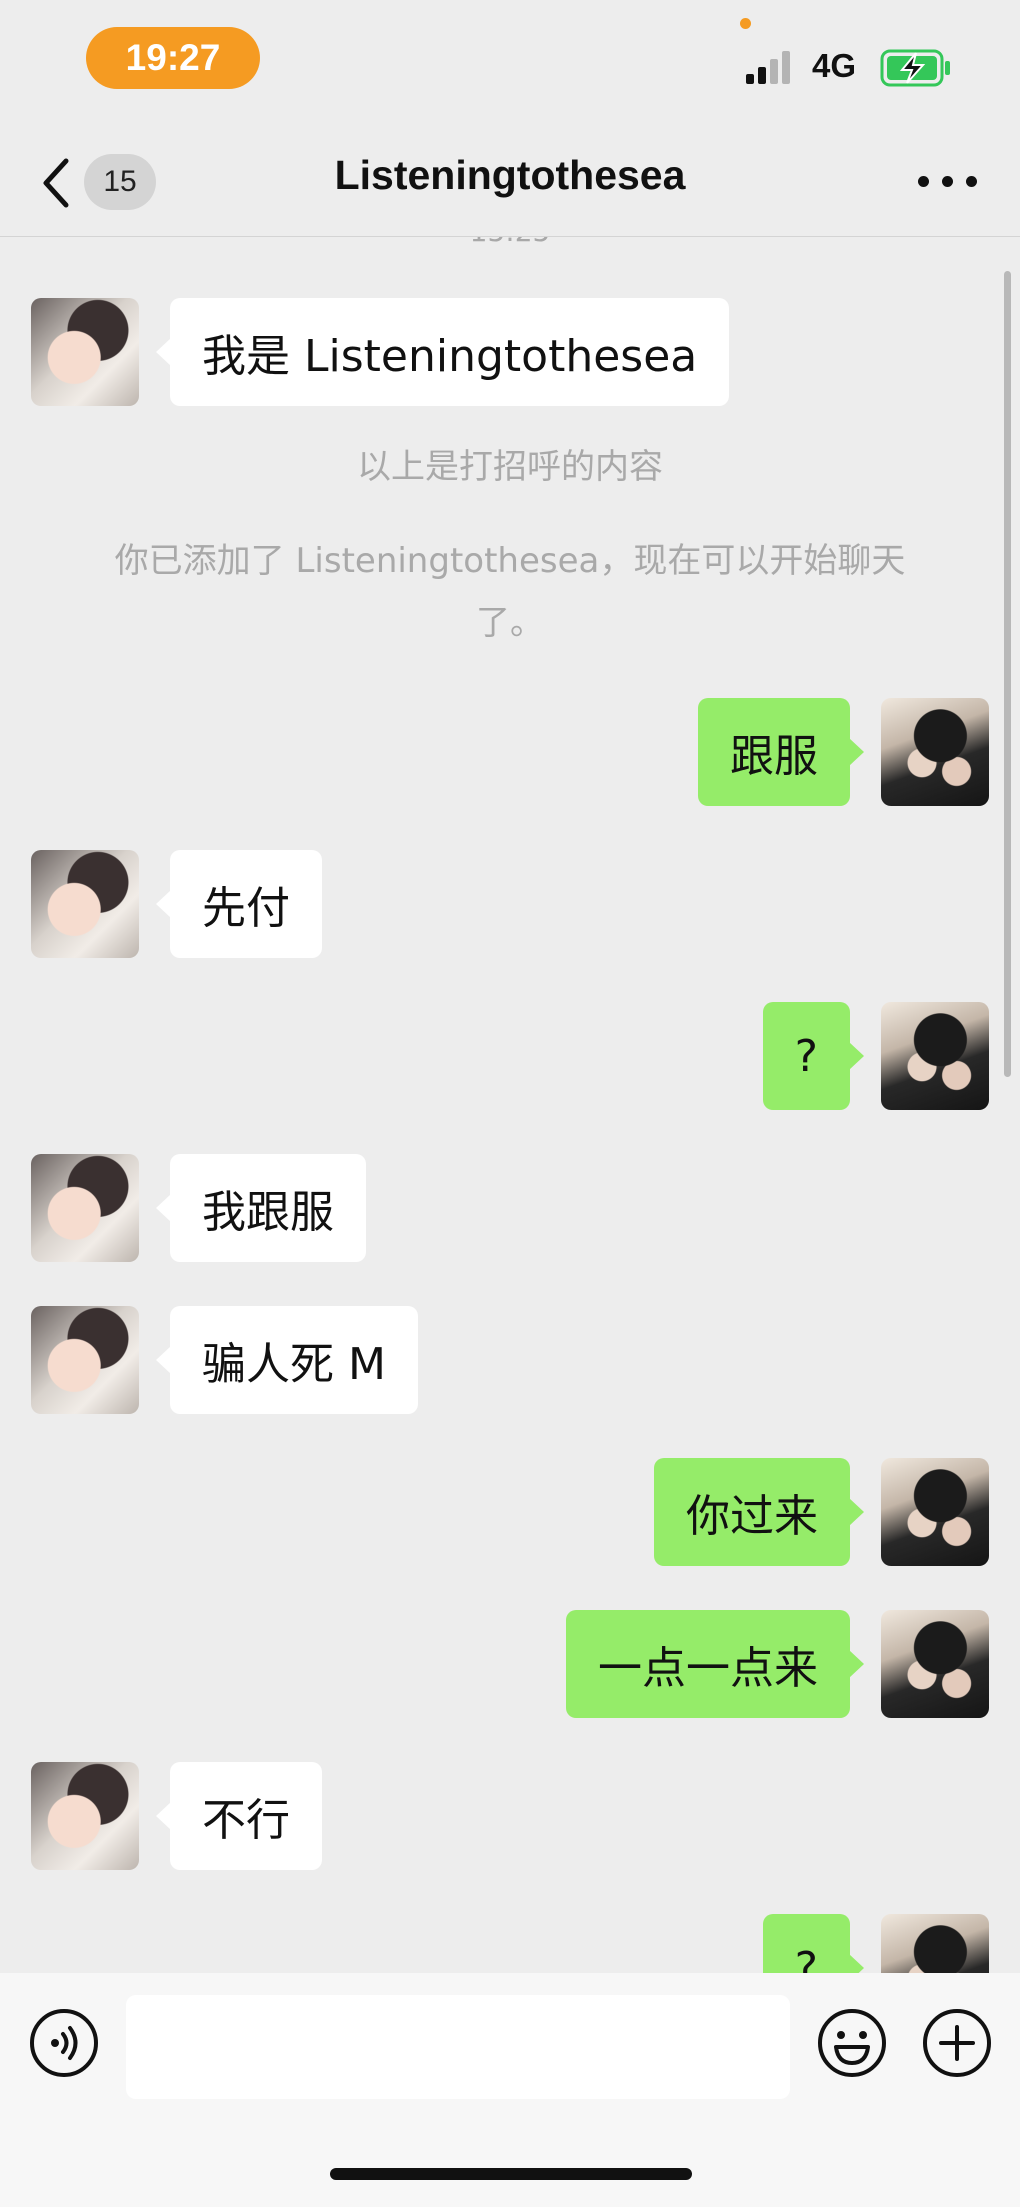 The height and width of the screenshot is (2207, 1020). I want to click on unread-count-badge: 15, so click(120, 182).